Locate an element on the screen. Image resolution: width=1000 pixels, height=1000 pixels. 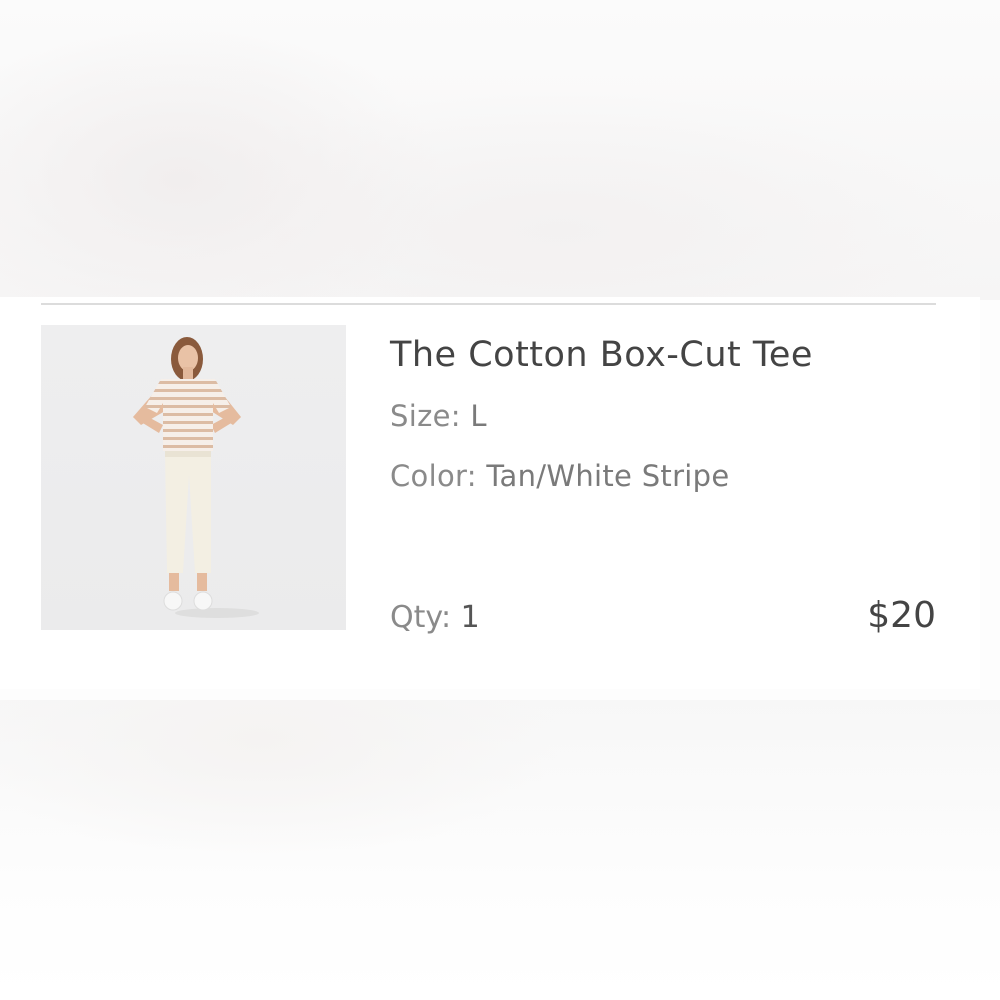
model-figure-icon is located at coordinates (196, 477).